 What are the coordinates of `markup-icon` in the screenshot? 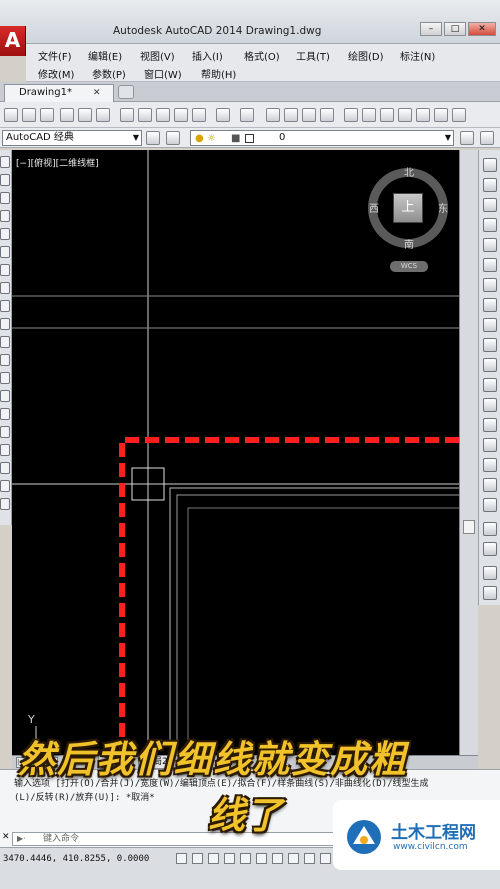 It's located at (423, 115).